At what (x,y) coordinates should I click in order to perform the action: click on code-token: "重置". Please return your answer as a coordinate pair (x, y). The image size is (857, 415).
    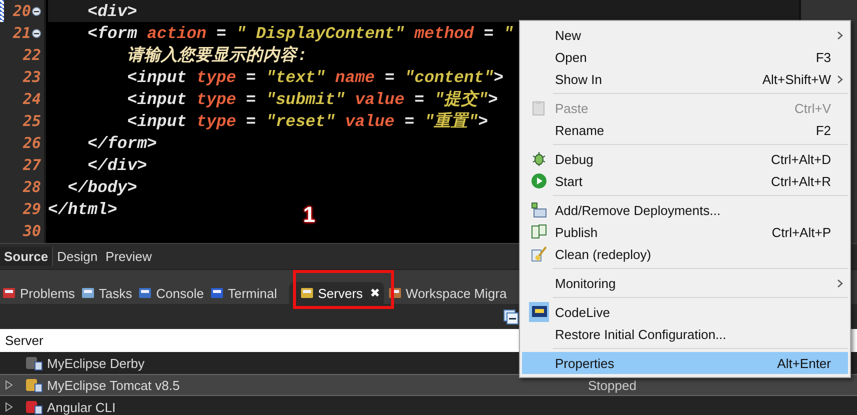
    Looking at the image, I should click on (451, 121).